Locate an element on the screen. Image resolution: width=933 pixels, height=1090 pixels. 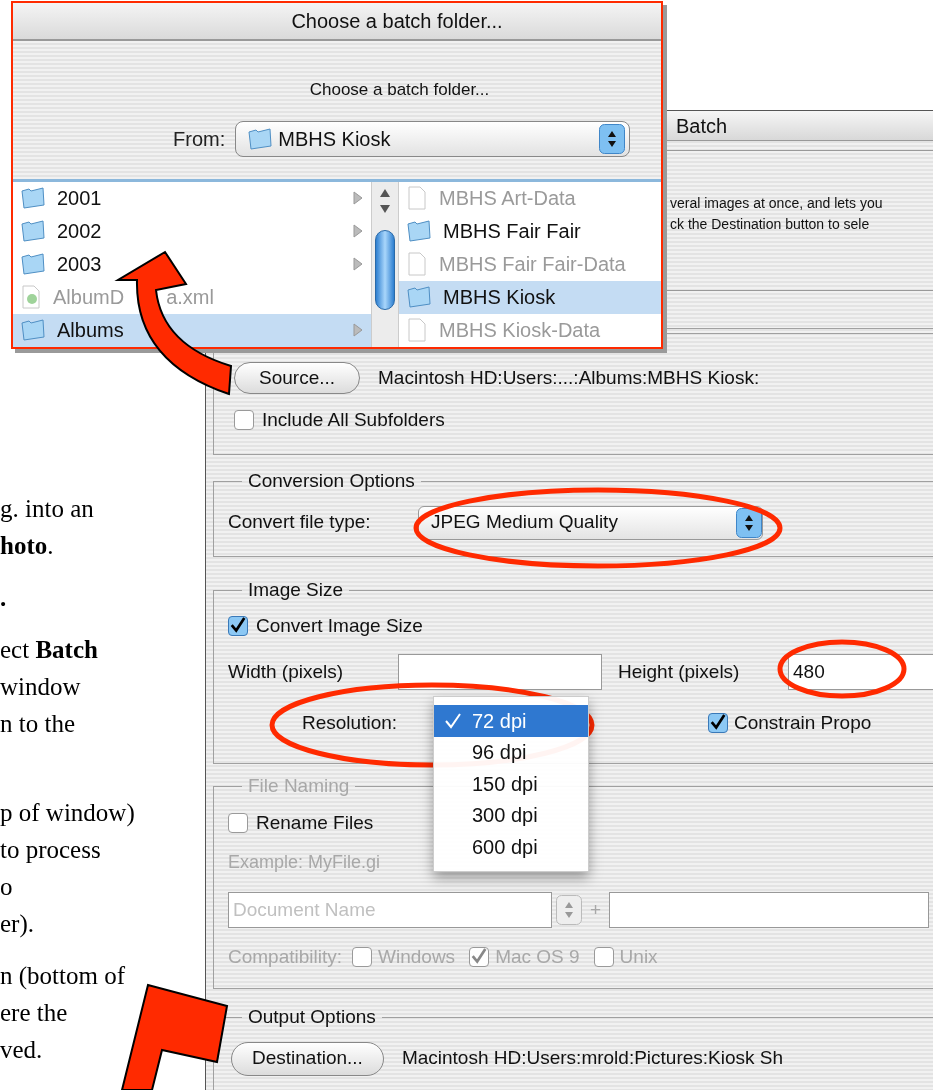
checkmark-icon is located at coordinates (453, 720).